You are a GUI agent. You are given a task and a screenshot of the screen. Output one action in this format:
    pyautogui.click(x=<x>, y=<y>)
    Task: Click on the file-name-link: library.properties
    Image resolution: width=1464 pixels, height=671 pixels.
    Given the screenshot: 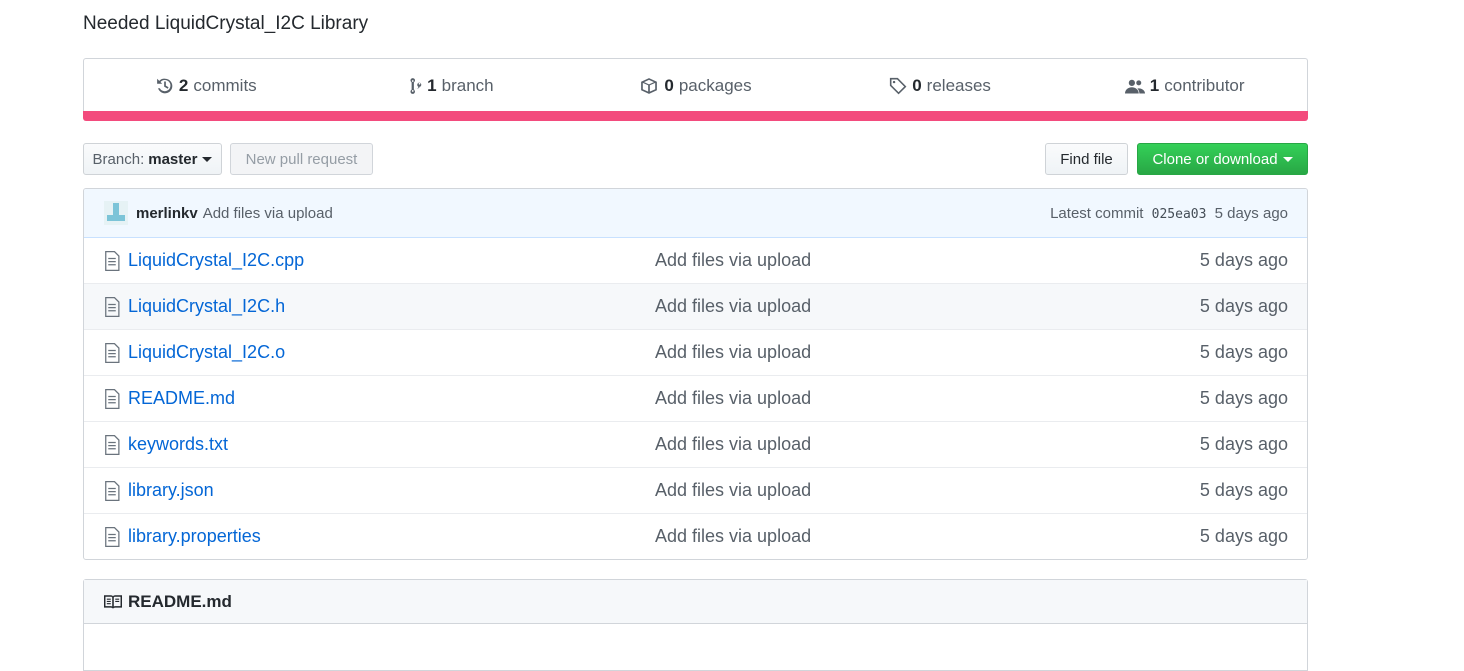 What is the action you would take?
    pyautogui.click(x=388, y=536)
    